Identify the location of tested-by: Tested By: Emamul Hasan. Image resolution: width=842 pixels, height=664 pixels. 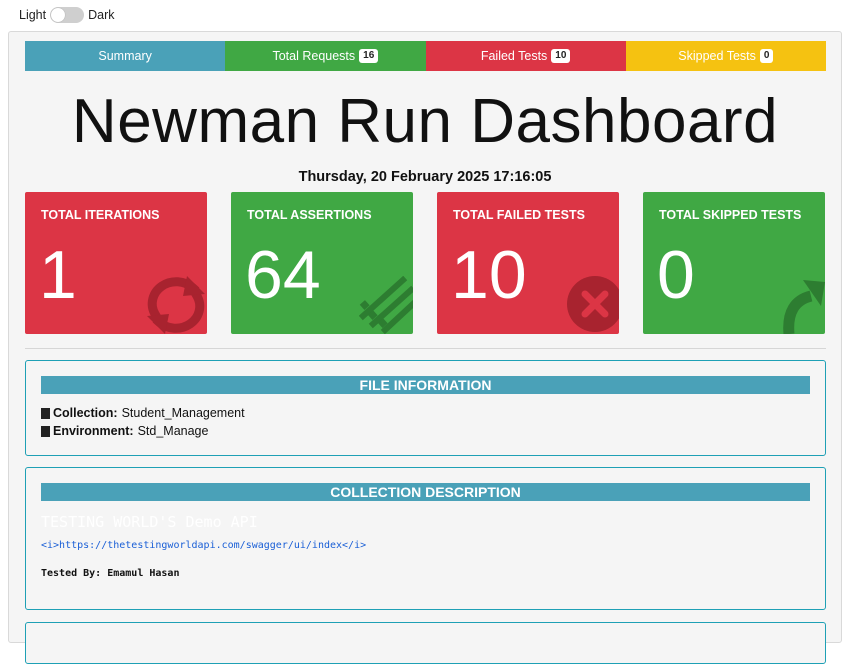
(110, 573).